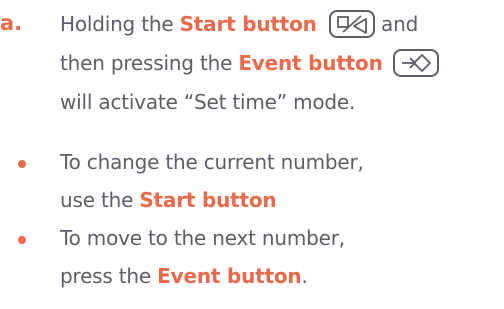  Describe the element at coordinates (212, 162) in the screenshot. I see `bullet-line-1: To change the current number,` at that location.